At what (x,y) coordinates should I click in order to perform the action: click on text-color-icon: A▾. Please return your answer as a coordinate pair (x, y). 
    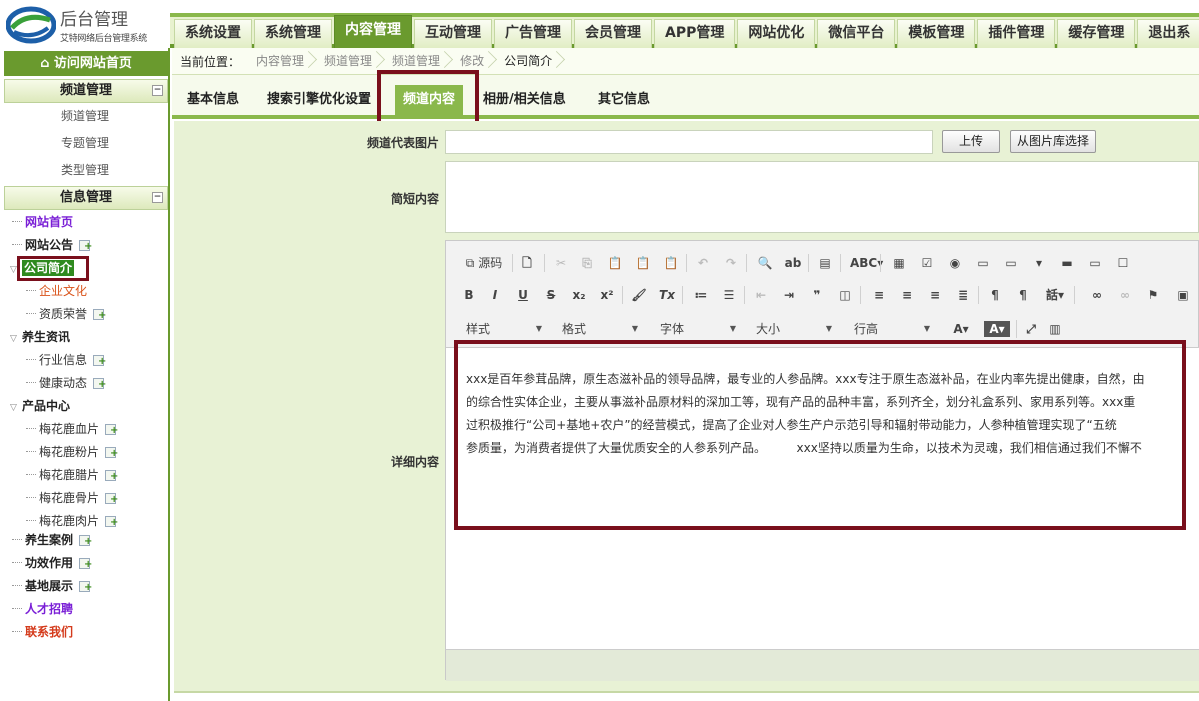
    Looking at the image, I should click on (961, 329).